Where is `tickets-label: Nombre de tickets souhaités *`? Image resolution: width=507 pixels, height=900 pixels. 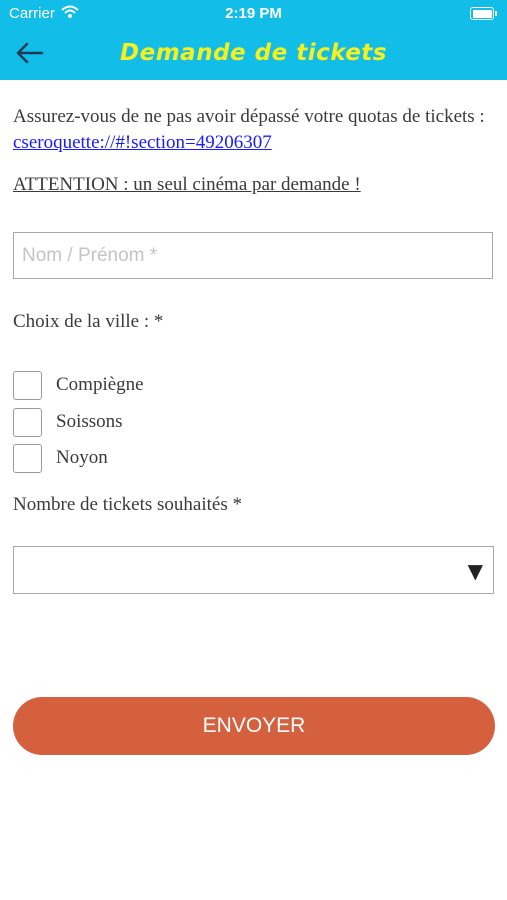 tickets-label: Nombre de tickets souhaités * is located at coordinates (128, 504).